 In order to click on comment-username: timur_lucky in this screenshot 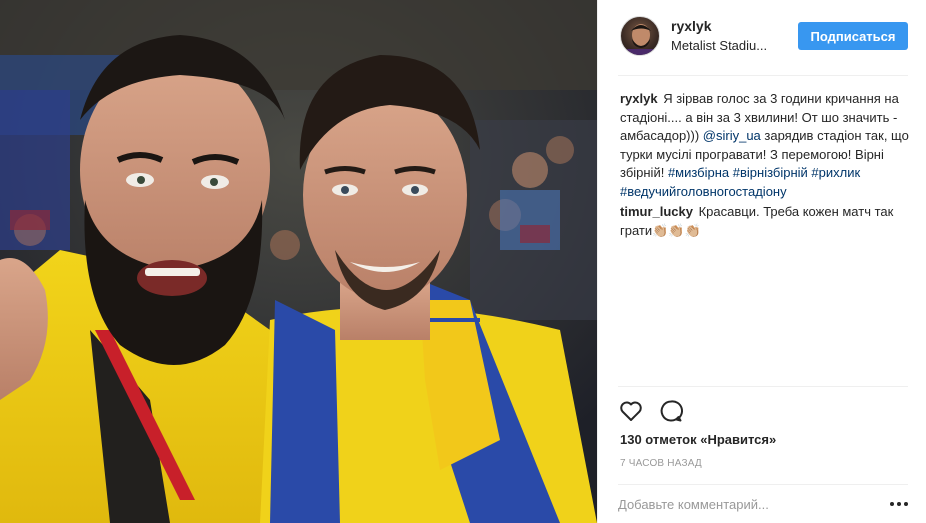, I will do `click(656, 211)`.